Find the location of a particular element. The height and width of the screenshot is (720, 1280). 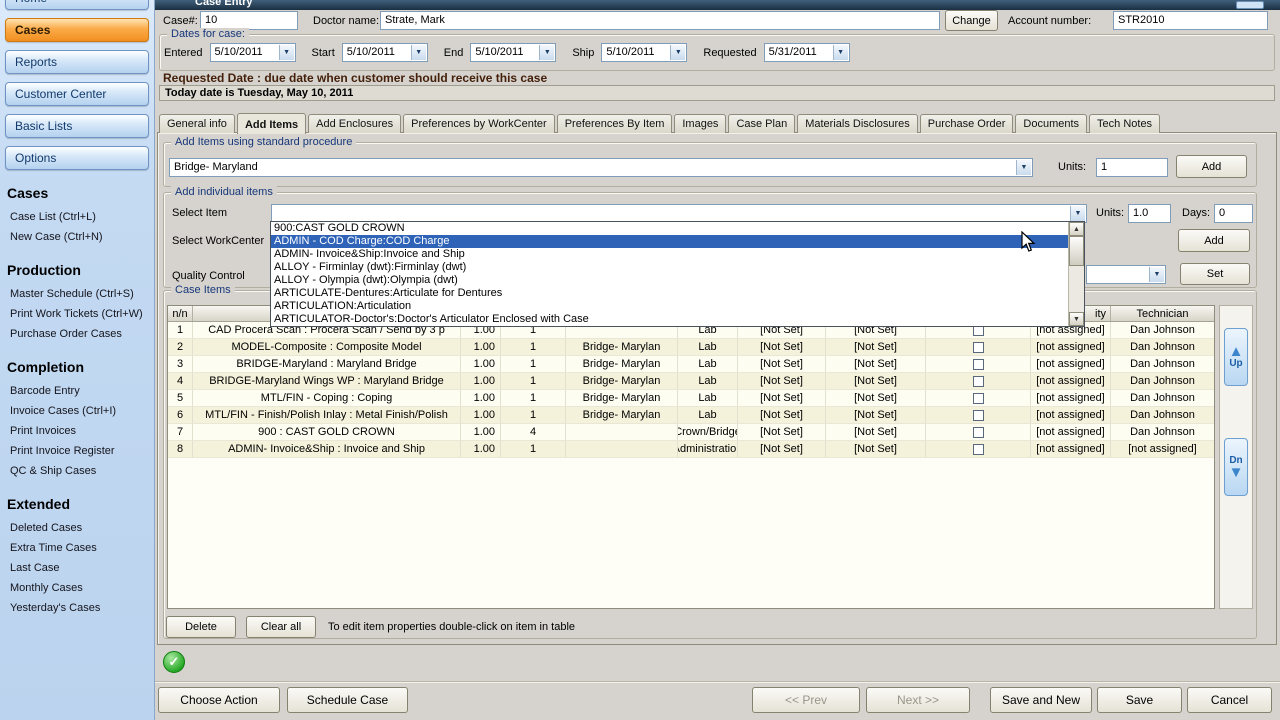

sidebar-item: Extra Time Cases is located at coordinates (77, 548).